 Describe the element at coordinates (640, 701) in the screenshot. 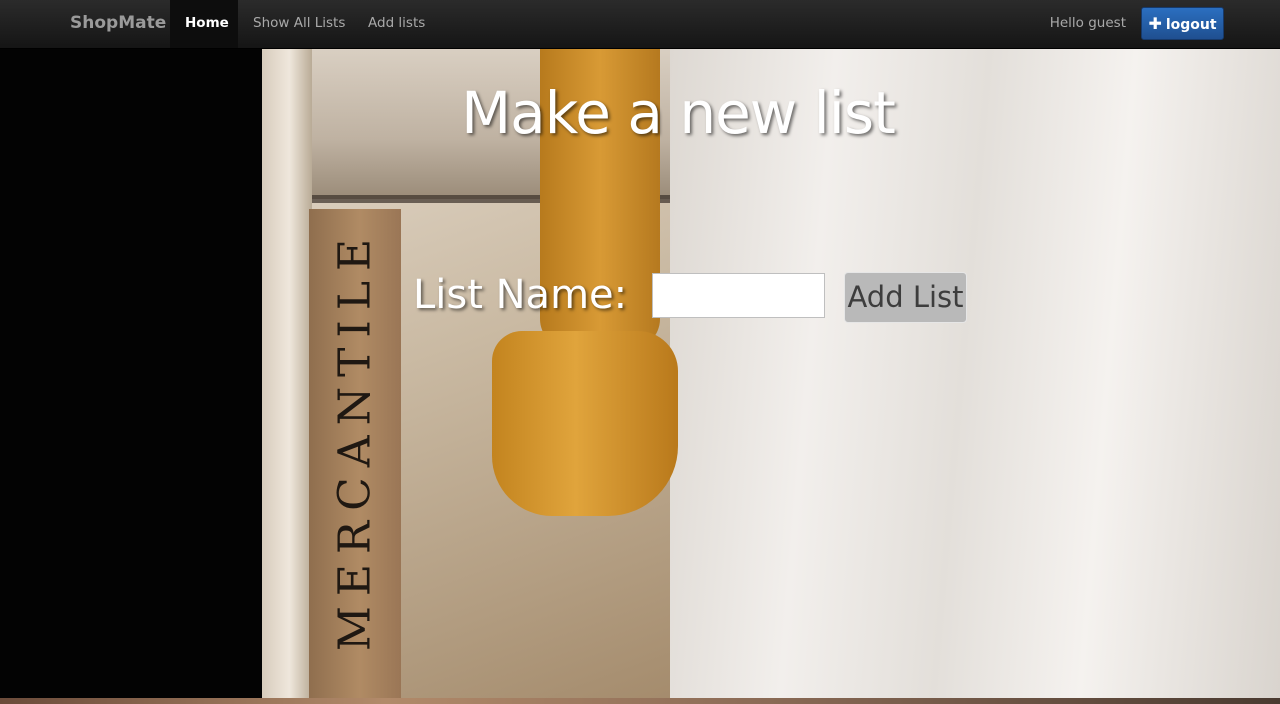

I see `background-bottom-strip` at that location.